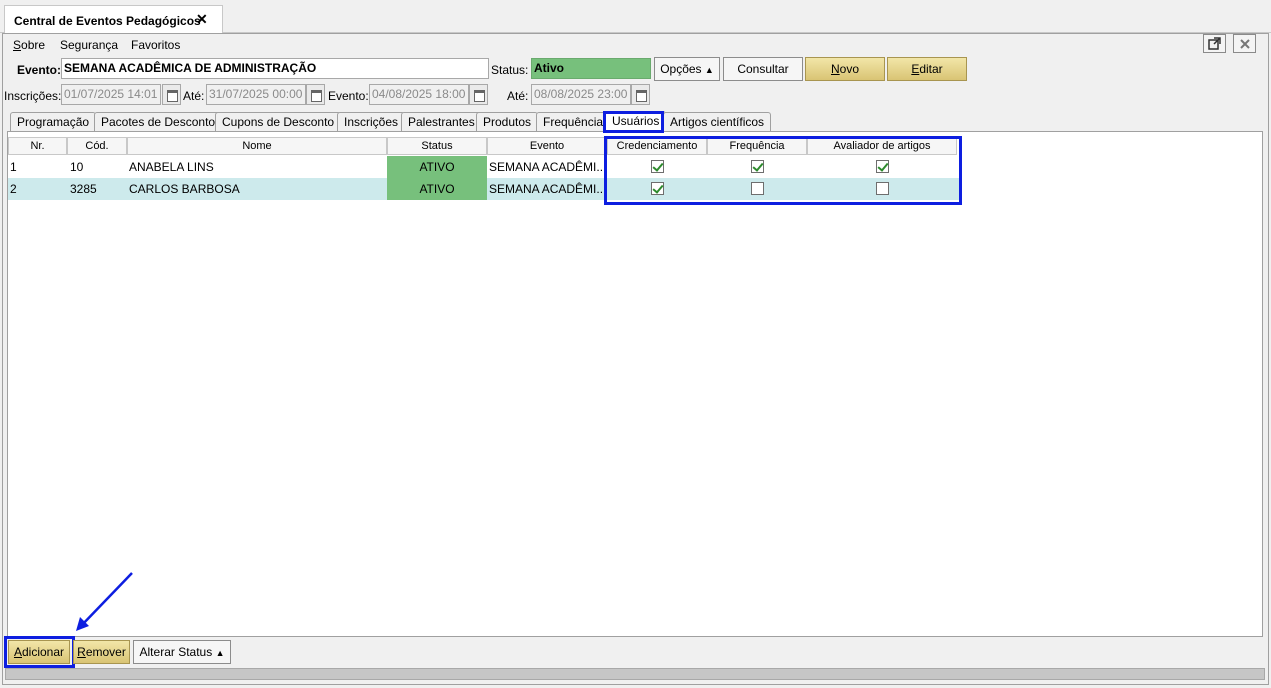 This screenshot has height=688, width=1271. What do you see at coordinates (171, 167) in the screenshot?
I see `cell-nome: ANABELA LINS` at bounding box center [171, 167].